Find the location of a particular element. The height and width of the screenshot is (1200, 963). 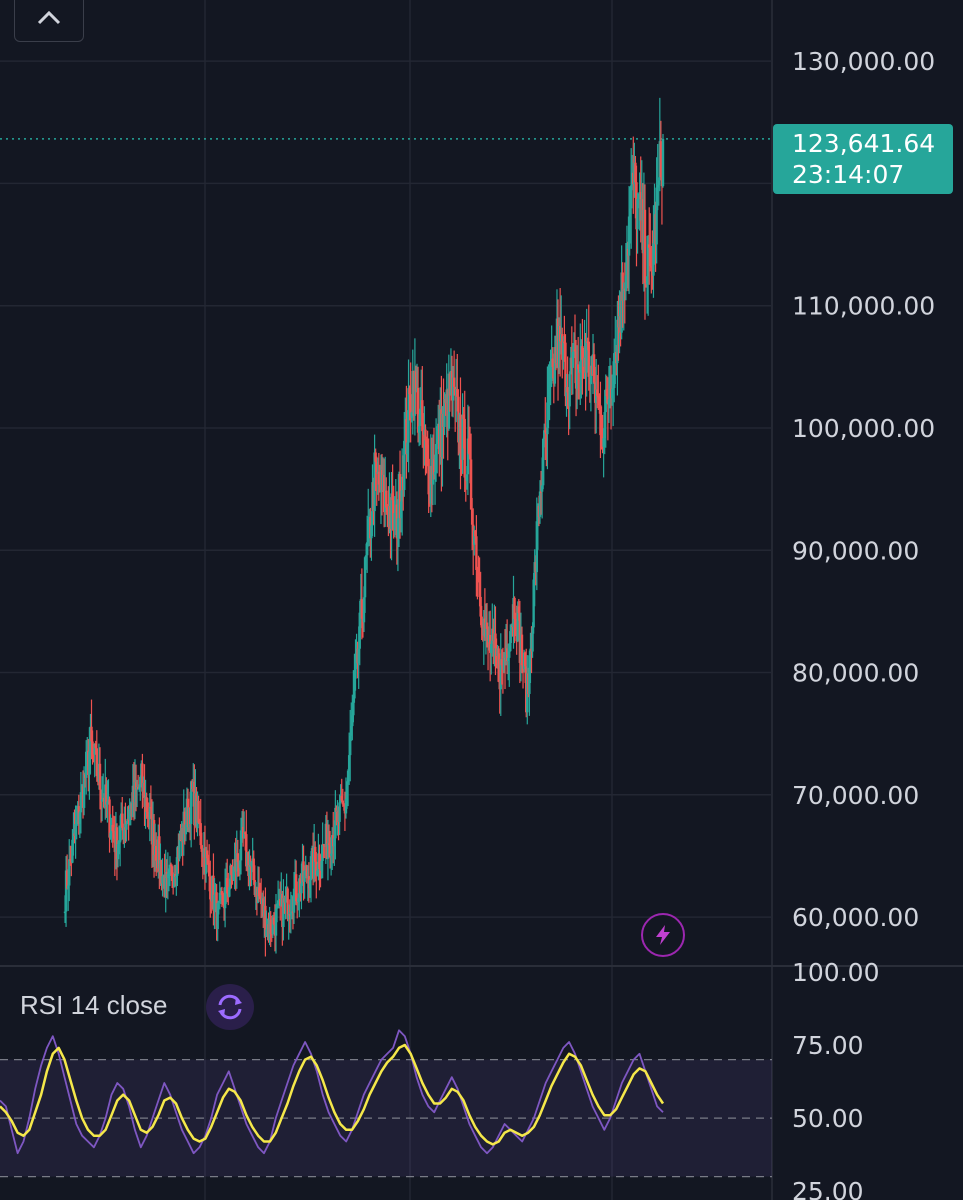

price-tick-label: 80,000.00 is located at coordinates (855, 673).